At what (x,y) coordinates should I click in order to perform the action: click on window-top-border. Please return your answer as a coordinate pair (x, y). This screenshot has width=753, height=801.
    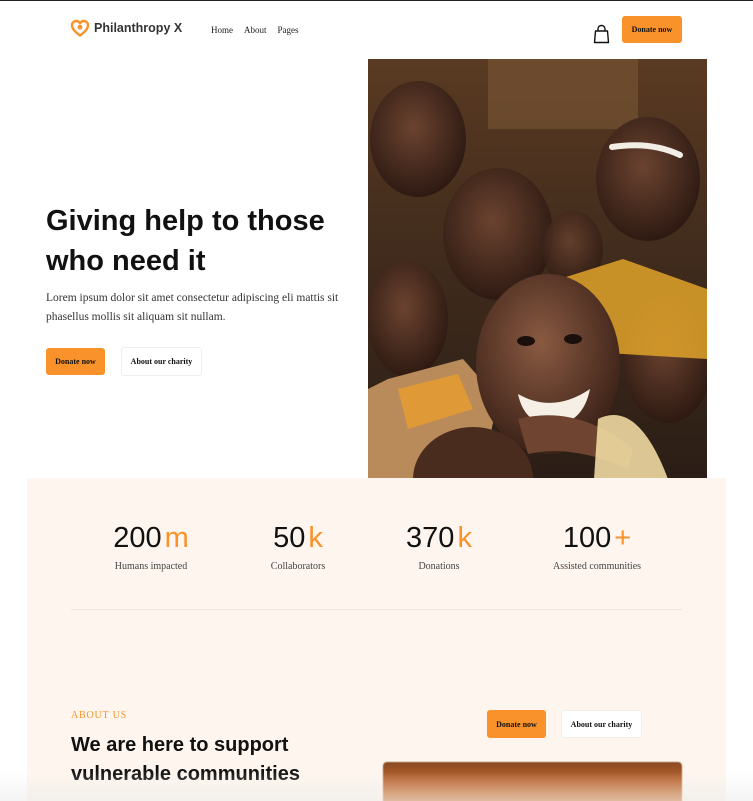
    Looking at the image, I should click on (376, 0).